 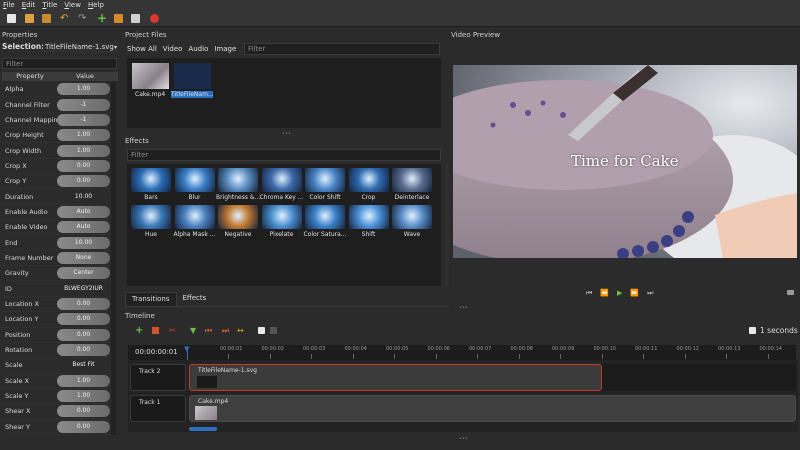 What do you see at coordinates (46, 18) in the screenshot?
I see `save-project-icon` at bounding box center [46, 18].